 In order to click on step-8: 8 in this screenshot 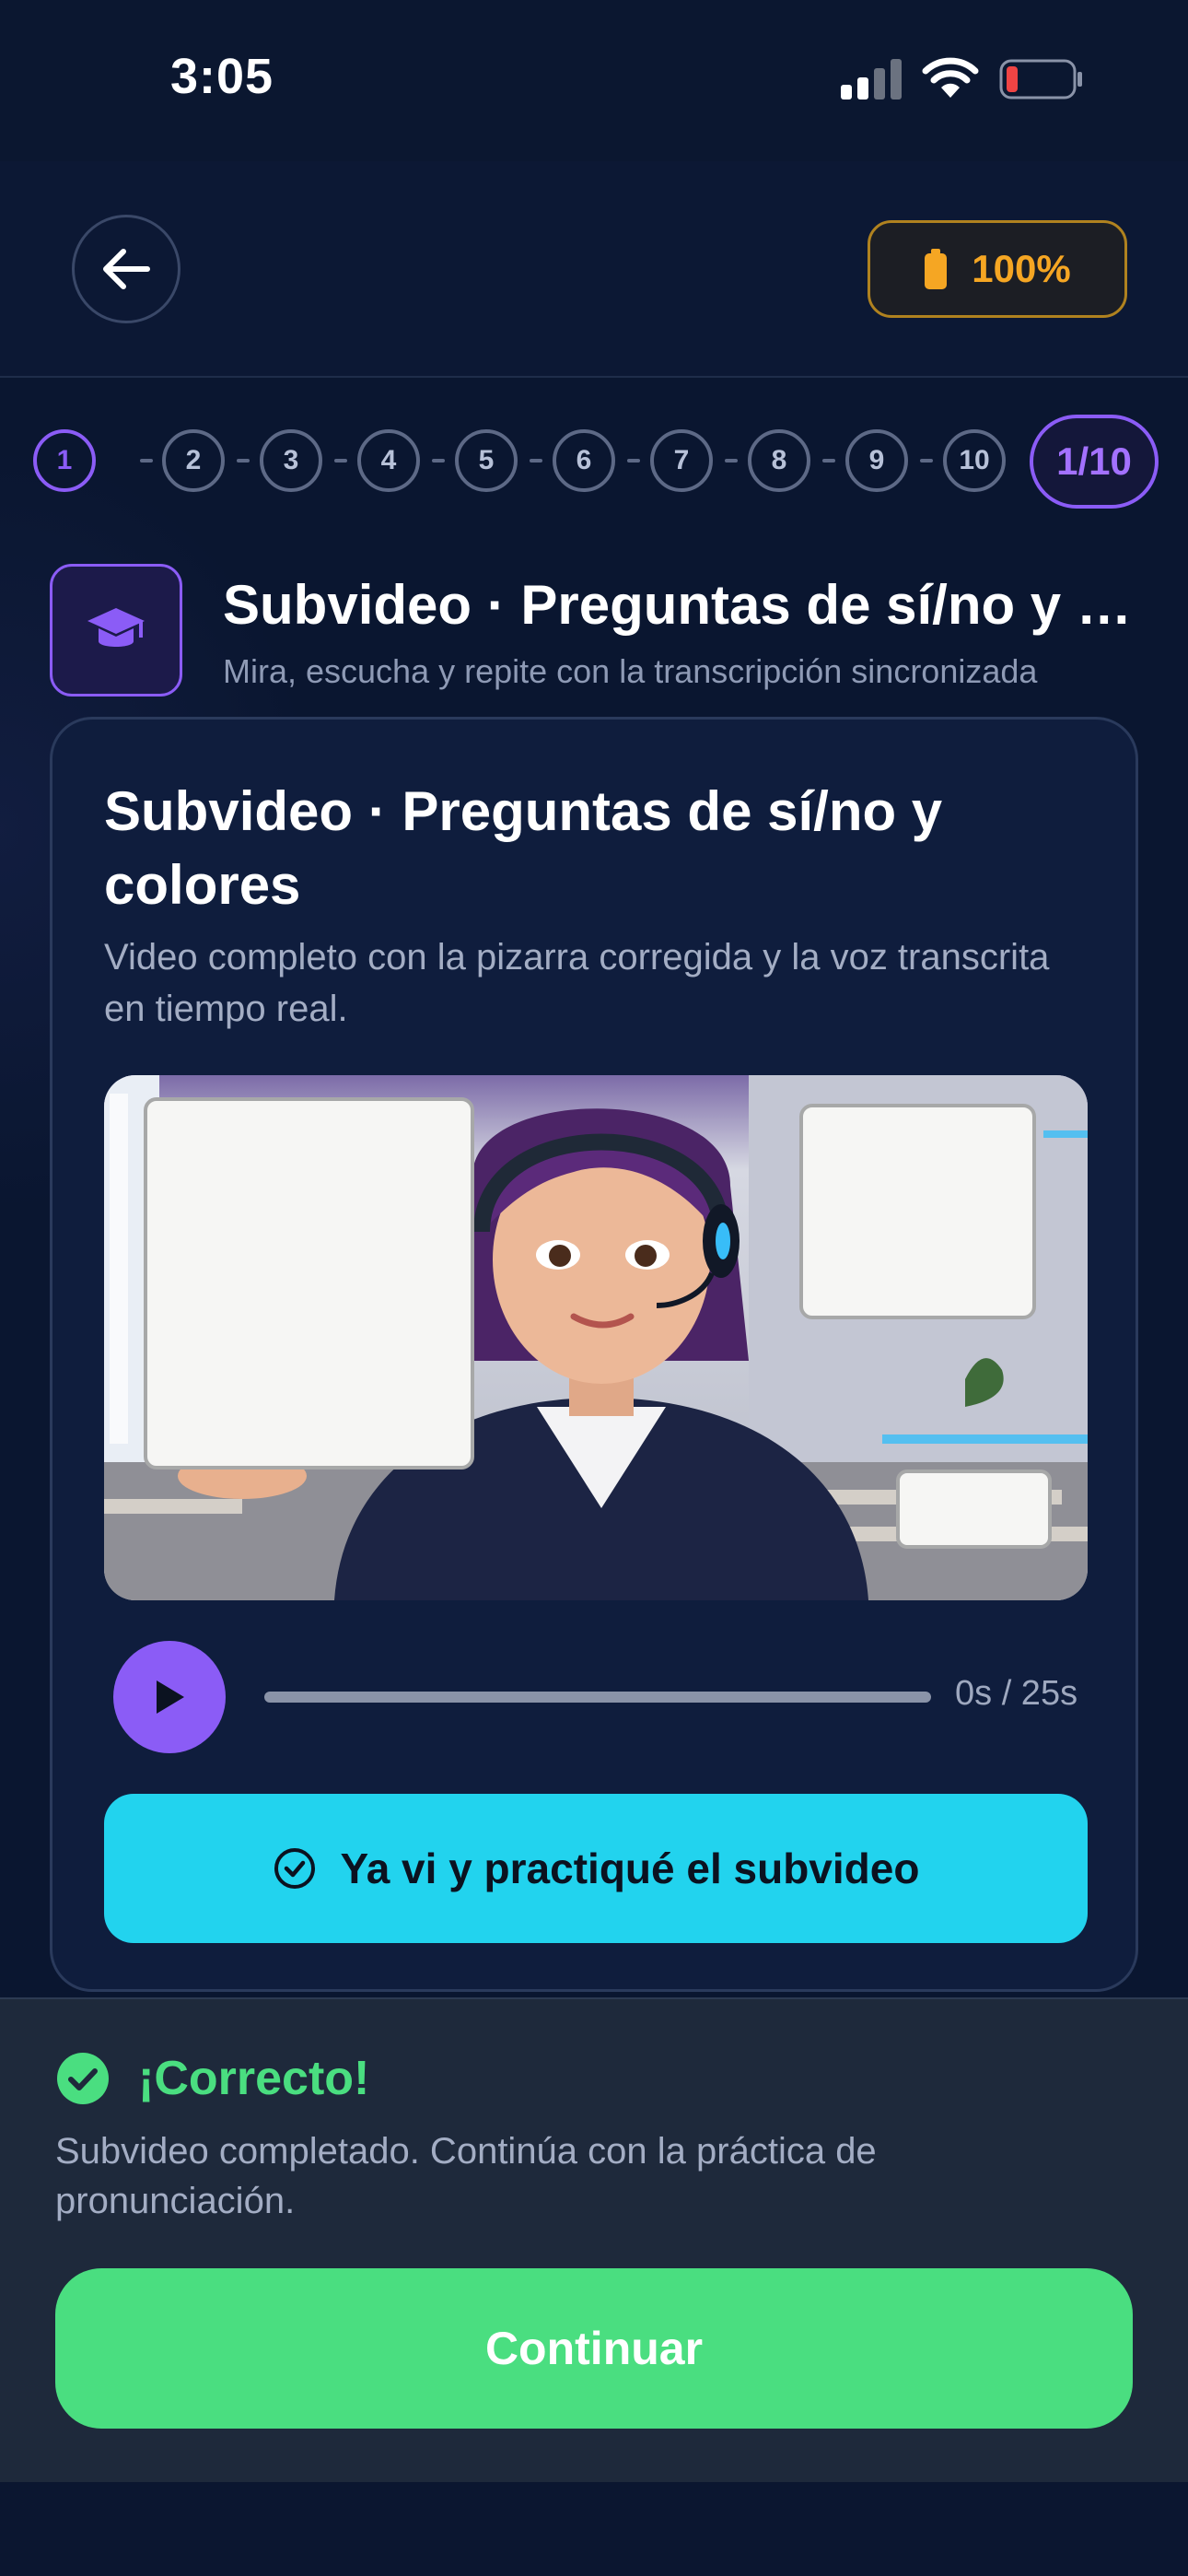, I will do `click(779, 460)`.